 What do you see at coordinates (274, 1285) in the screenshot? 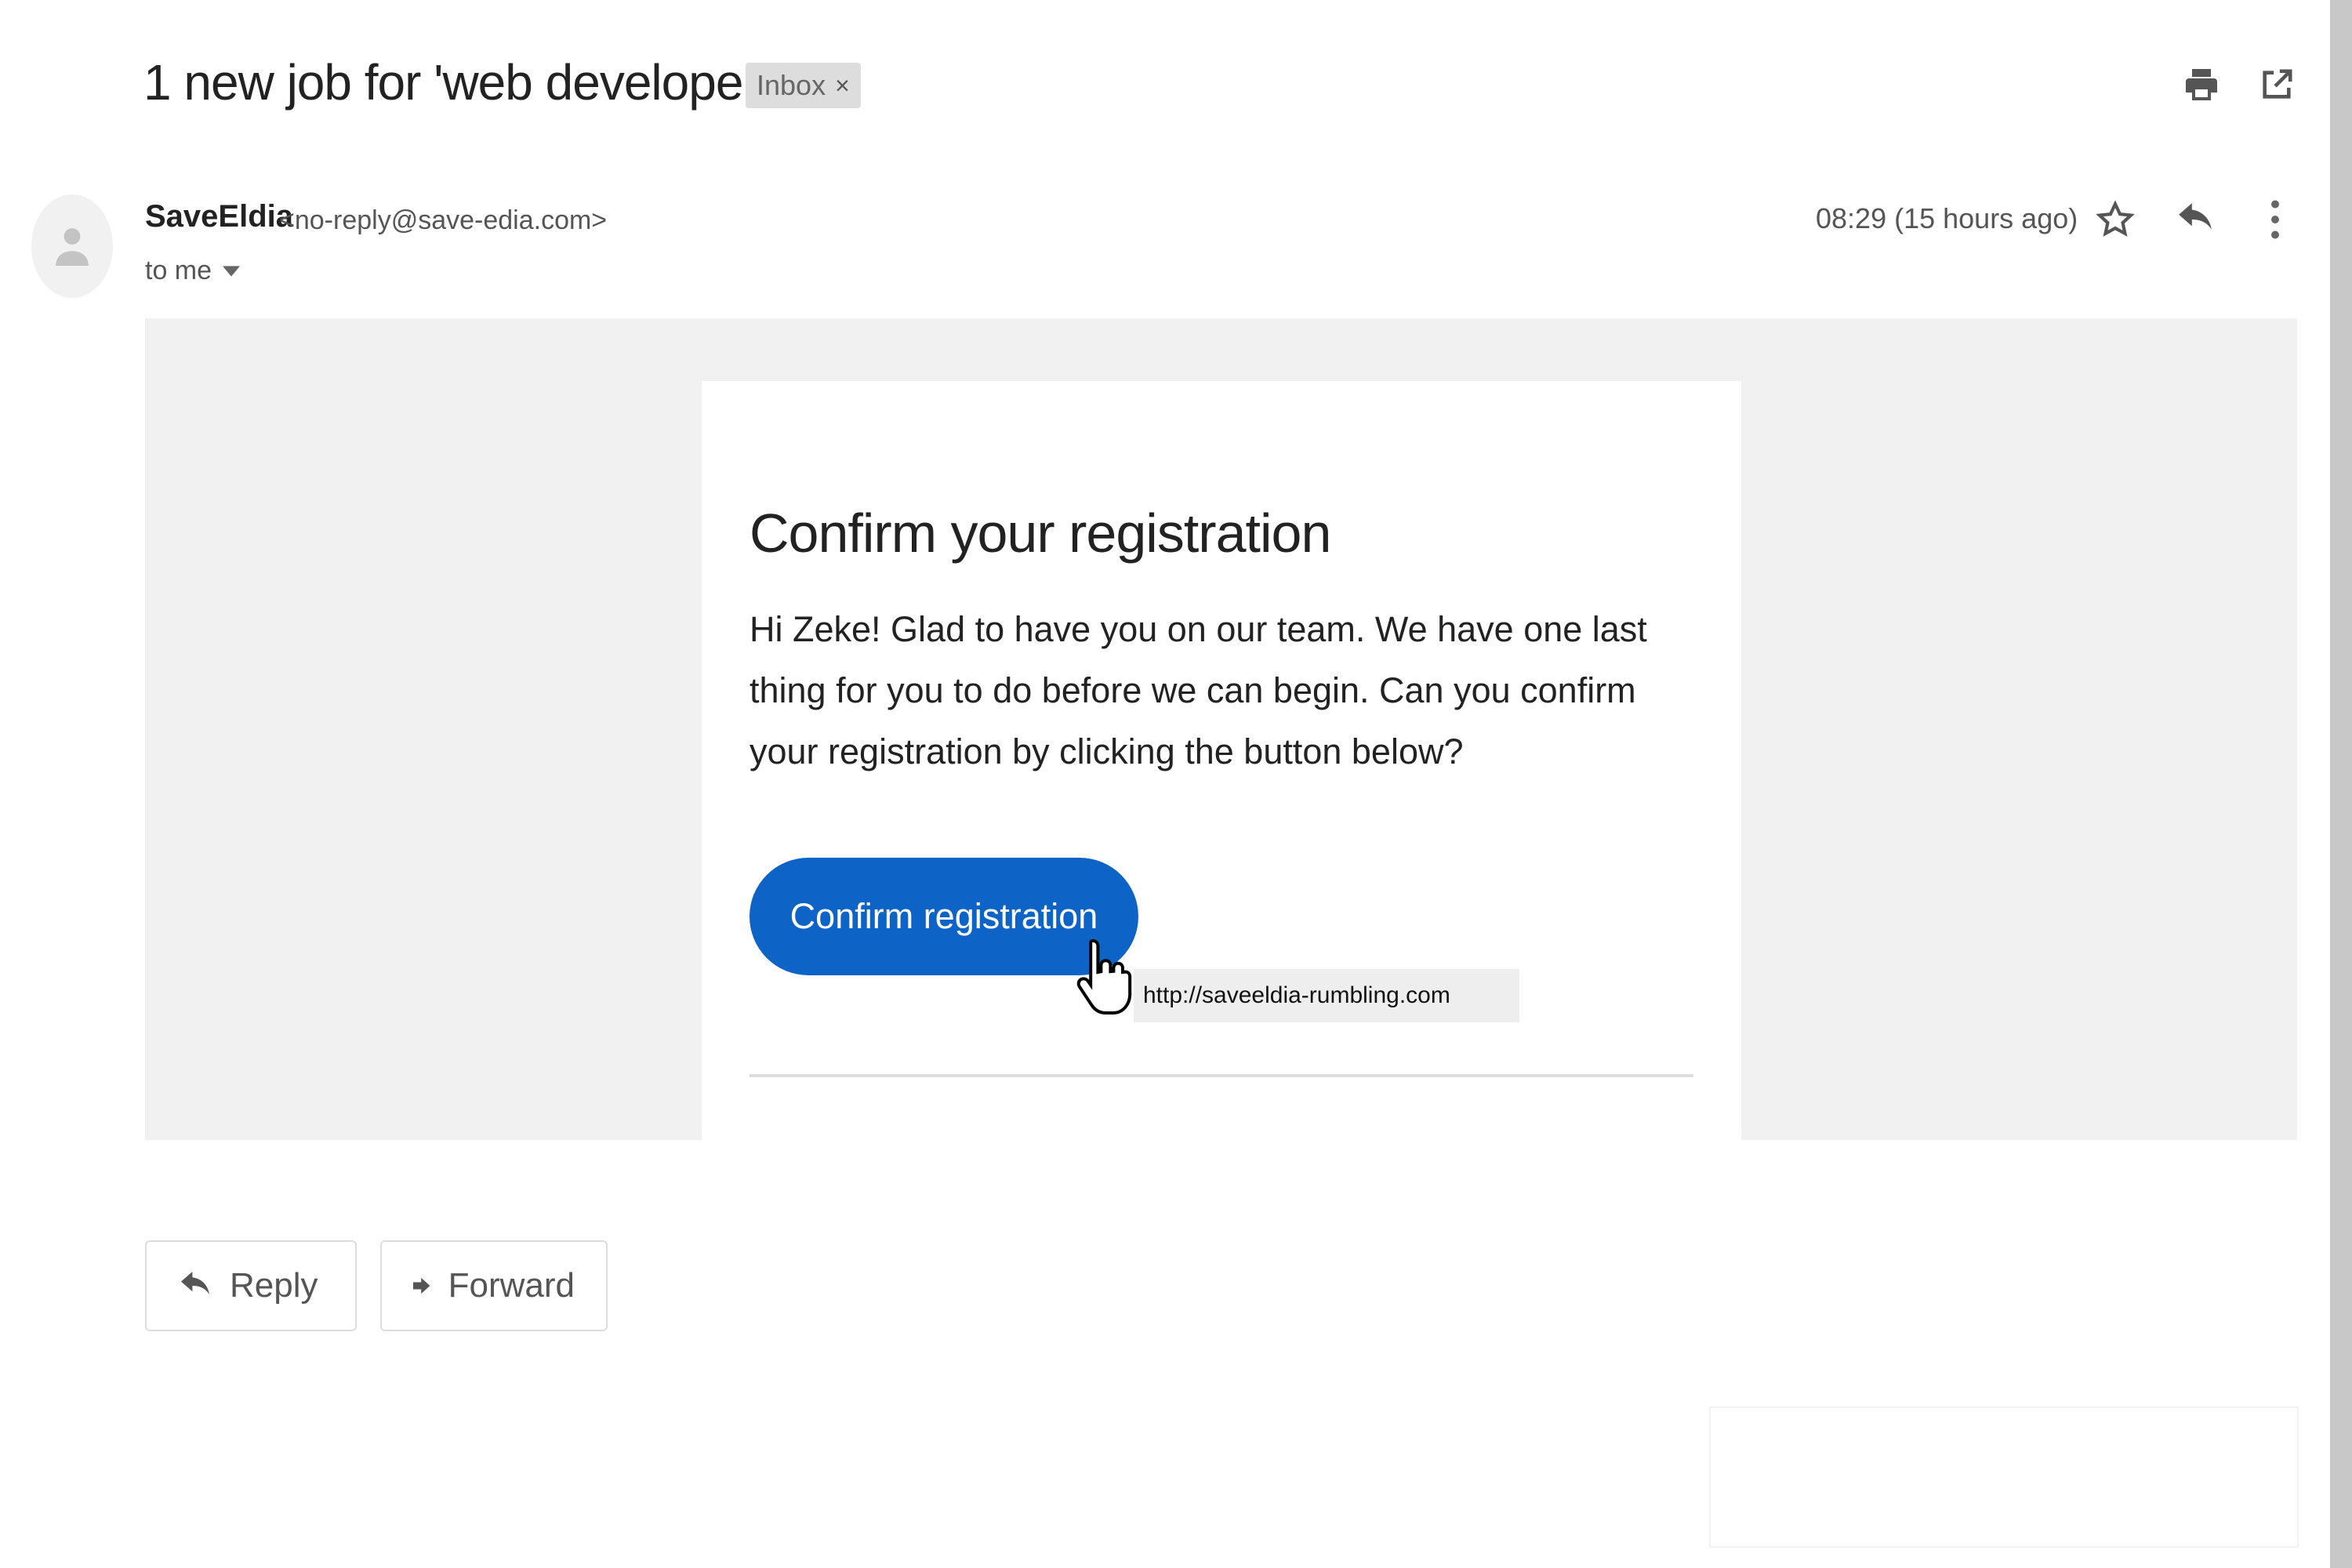
I see `reply-button-label: Reply` at bounding box center [274, 1285].